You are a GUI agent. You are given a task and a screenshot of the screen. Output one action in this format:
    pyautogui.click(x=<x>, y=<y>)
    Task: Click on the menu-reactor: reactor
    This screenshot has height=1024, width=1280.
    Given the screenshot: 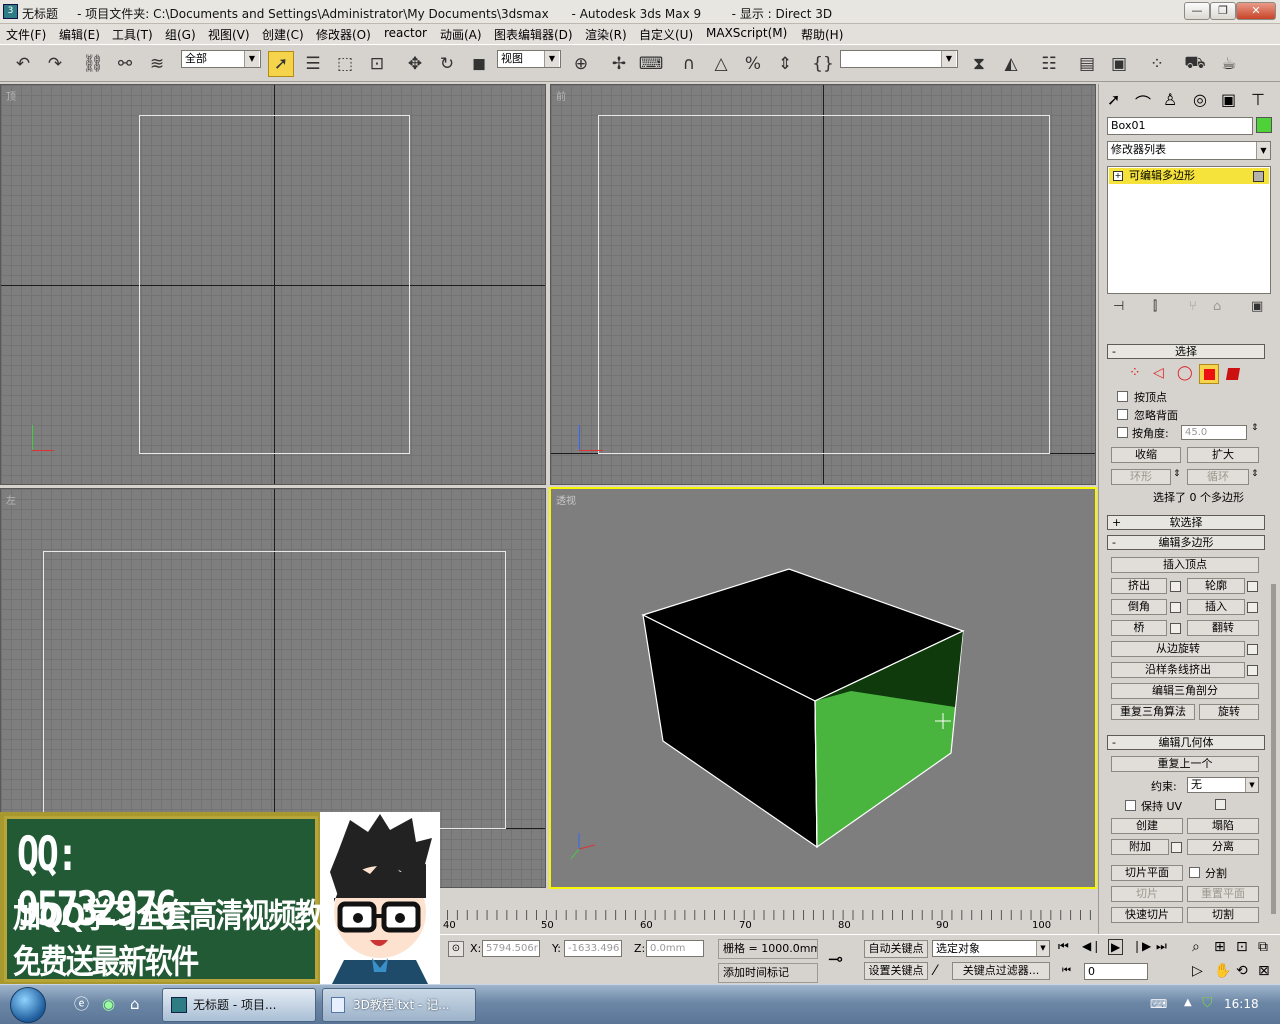 What is the action you would take?
    pyautogui.click(x=405, y=33)
    